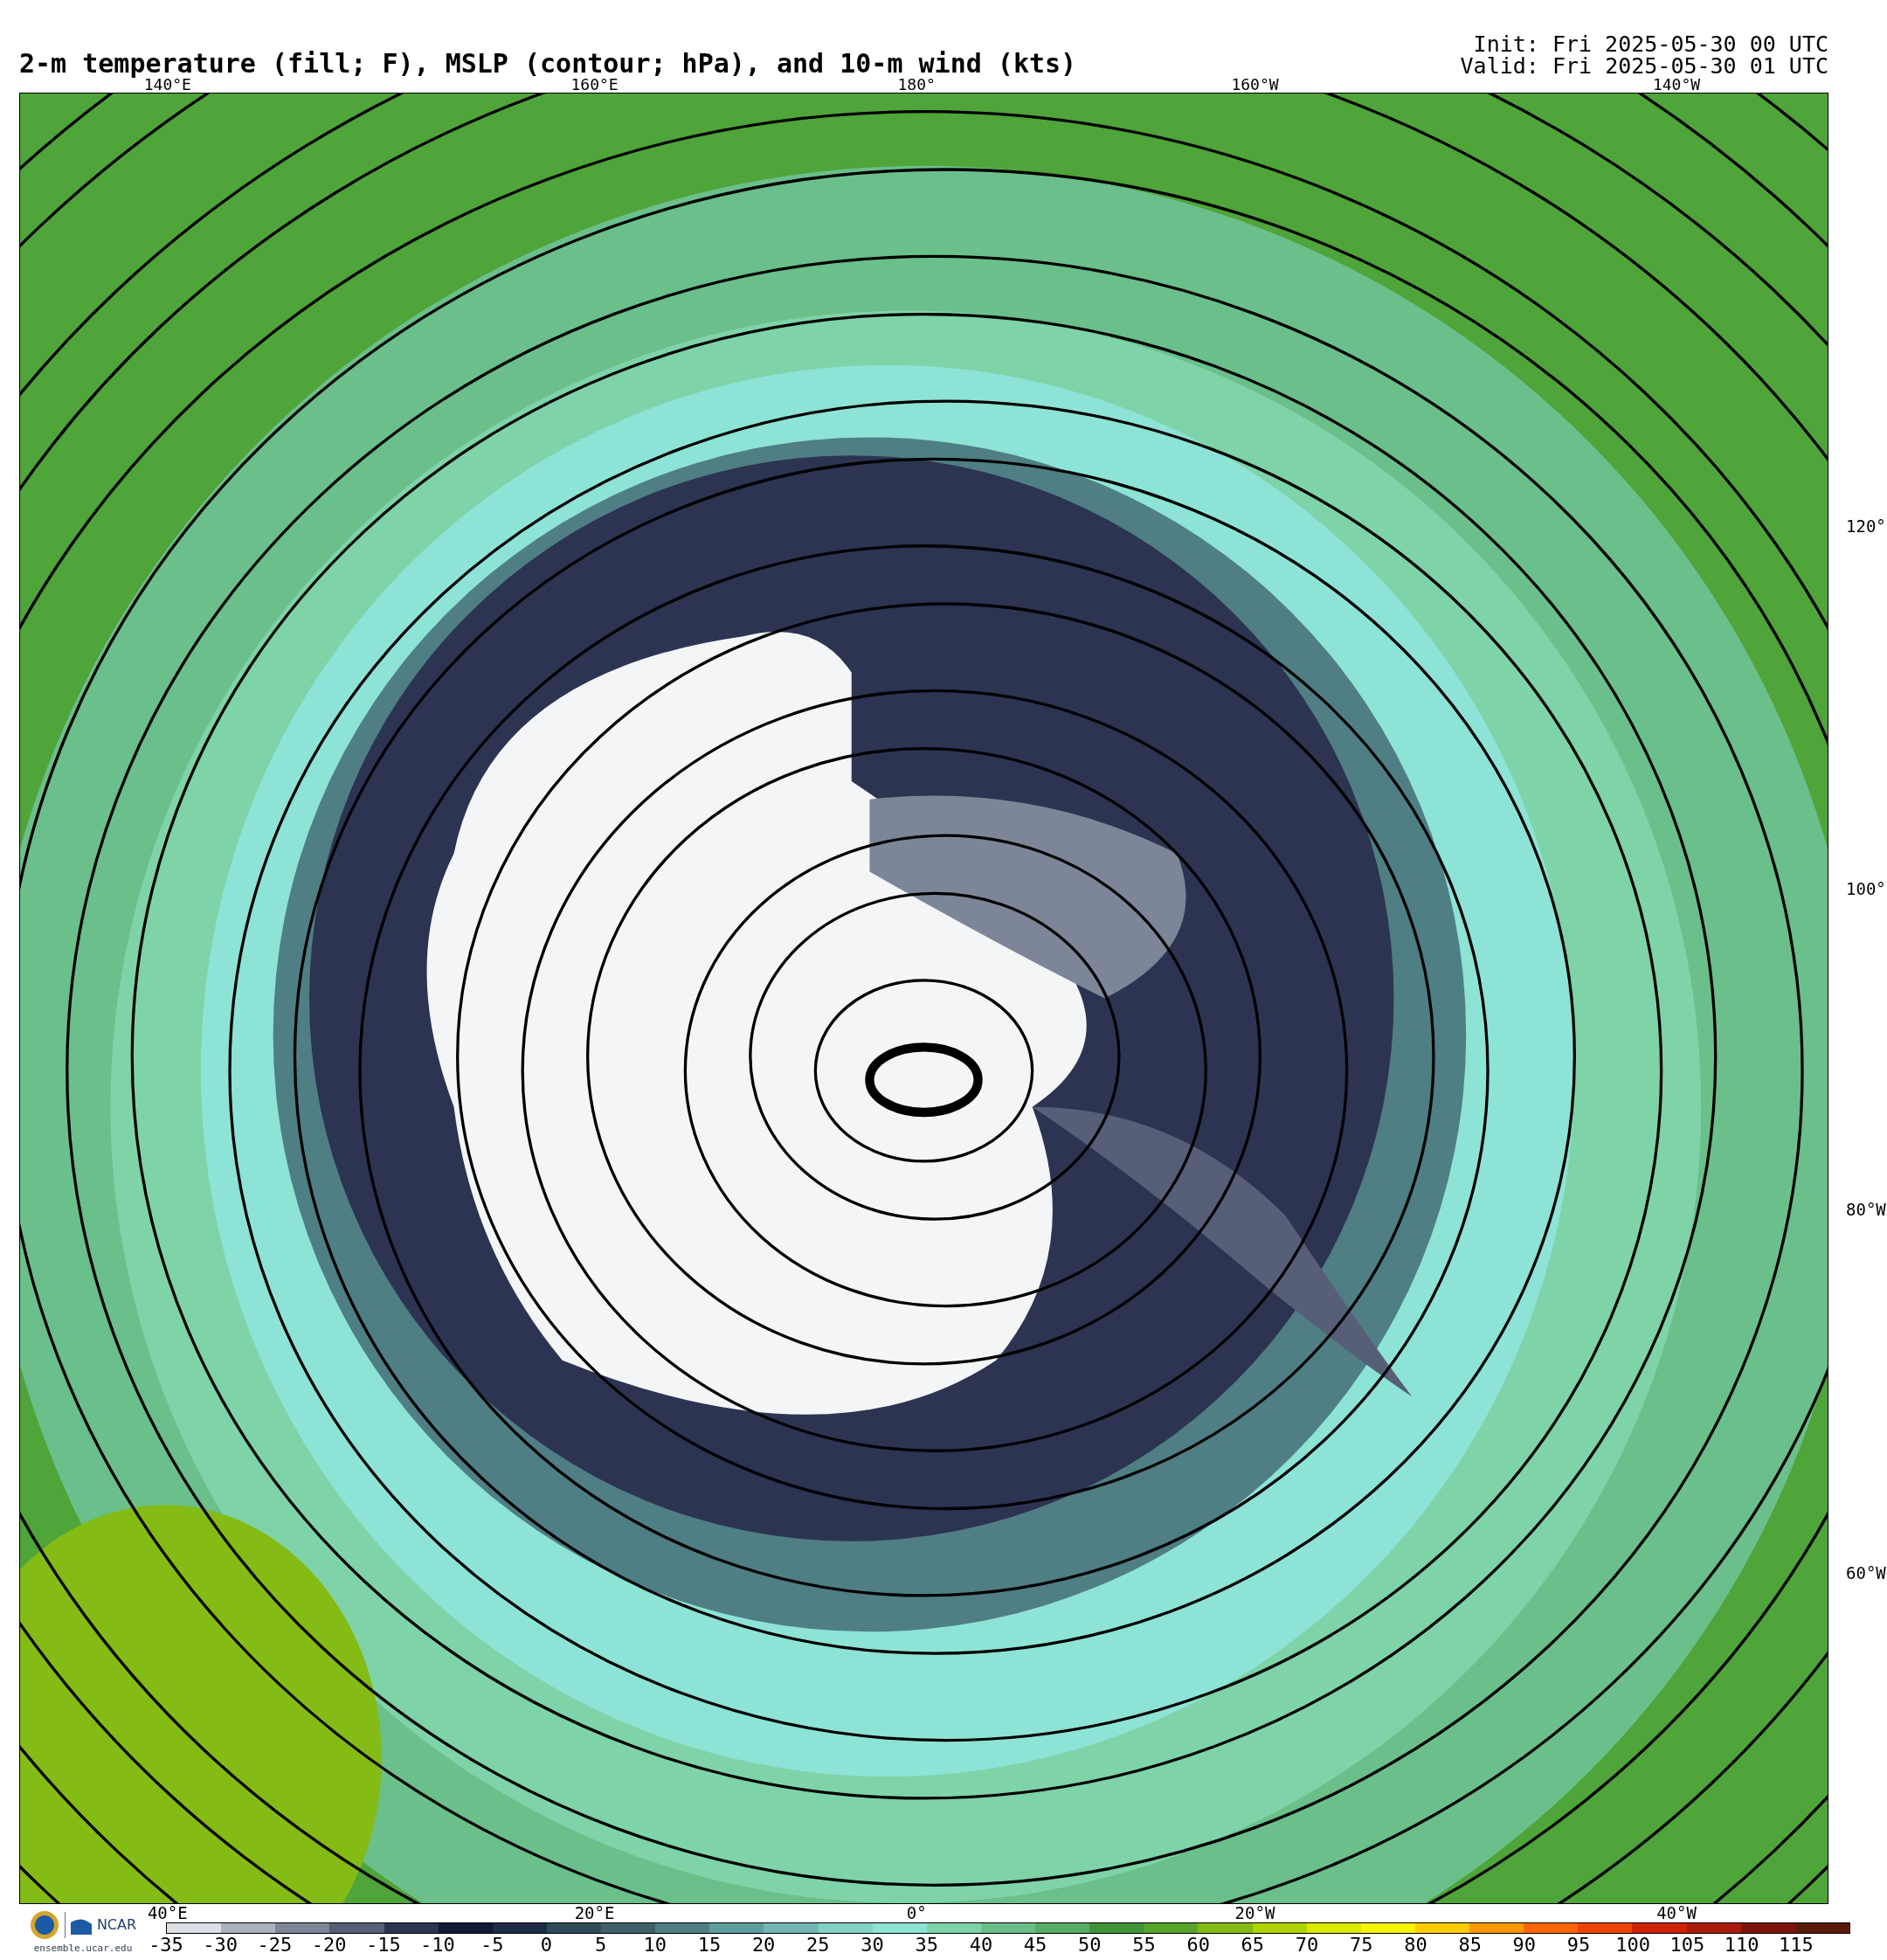  I want to click on colorbar-tick-label: 105, so click(1687, 1945).